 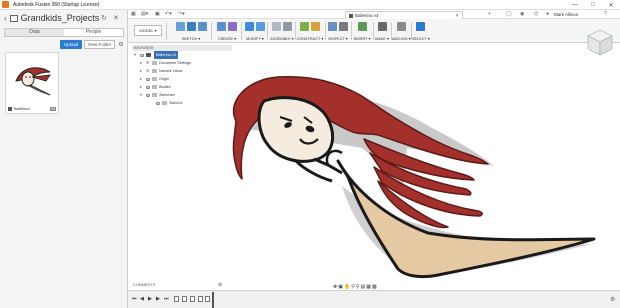 What do you see at coordinates (164, 79) in the screenshot?
I see `browser-node-label: Origin` at bounding box center [164, 79].